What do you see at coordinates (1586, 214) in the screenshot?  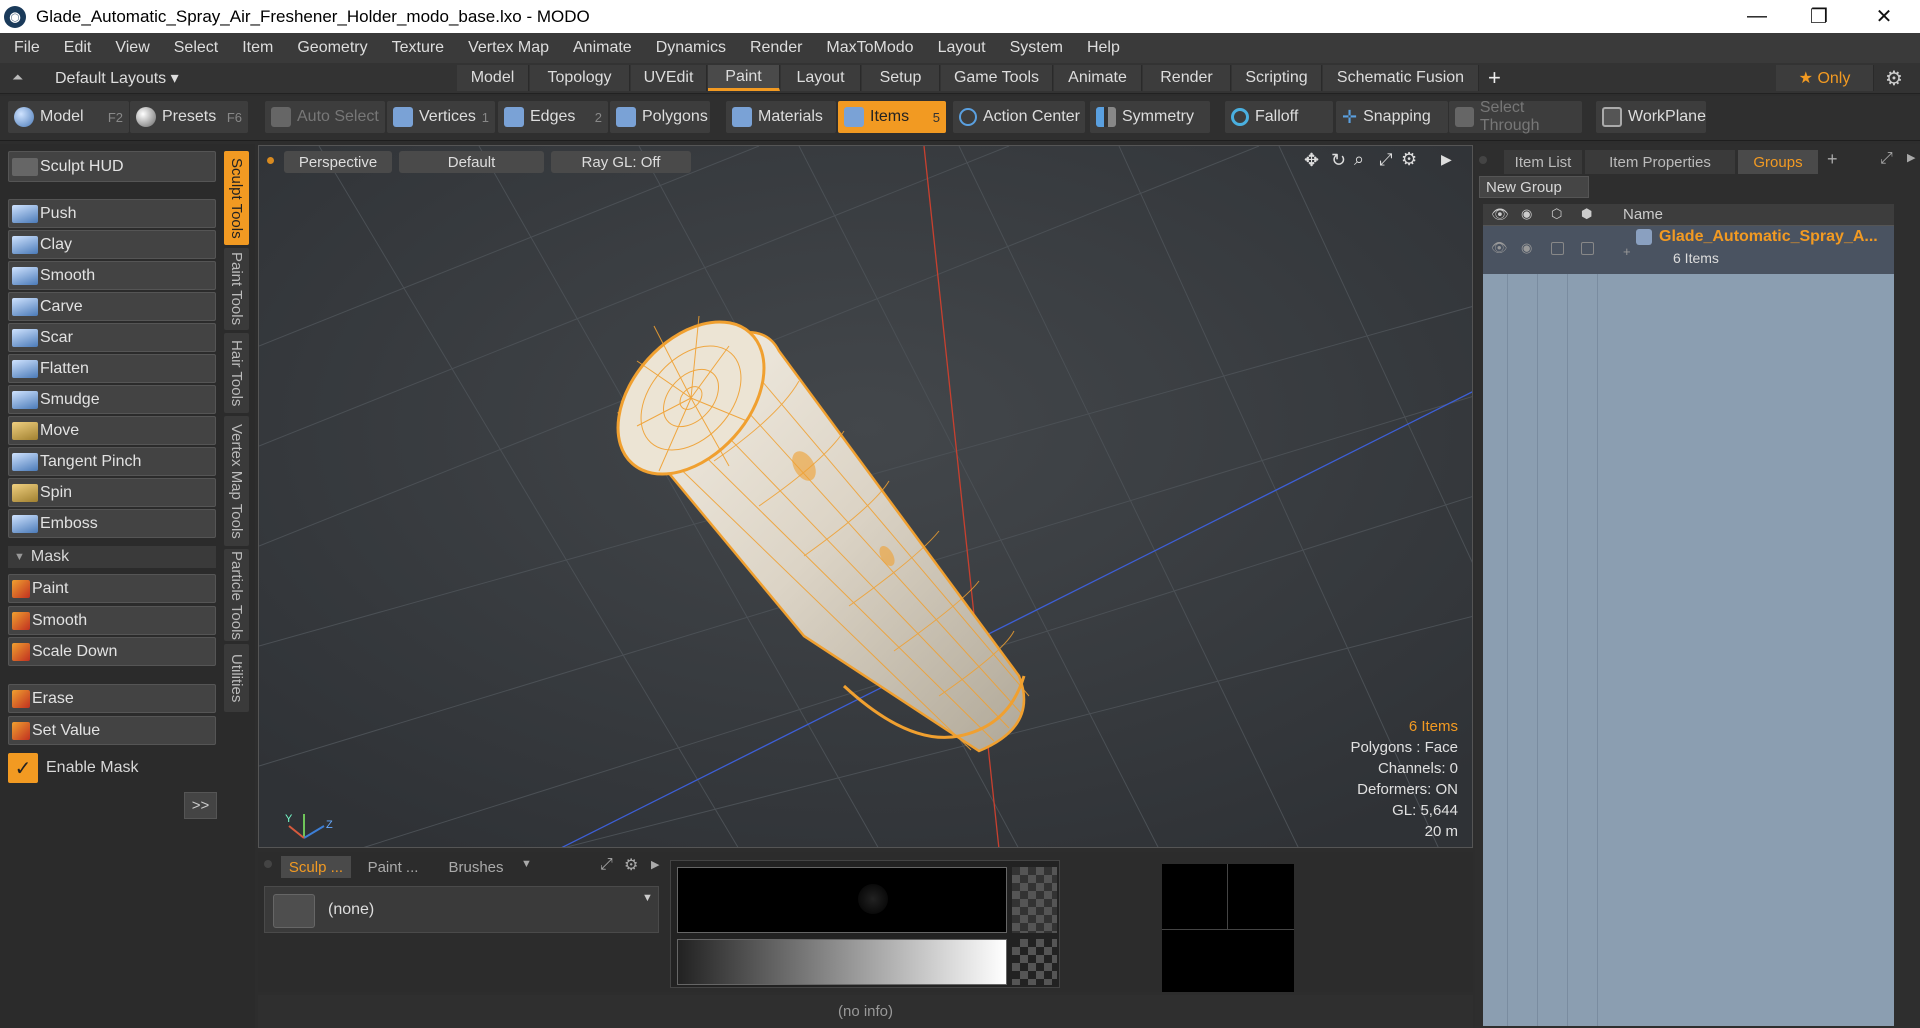 I see `select-icon: ⬢` at bounding box center [1586, 214].